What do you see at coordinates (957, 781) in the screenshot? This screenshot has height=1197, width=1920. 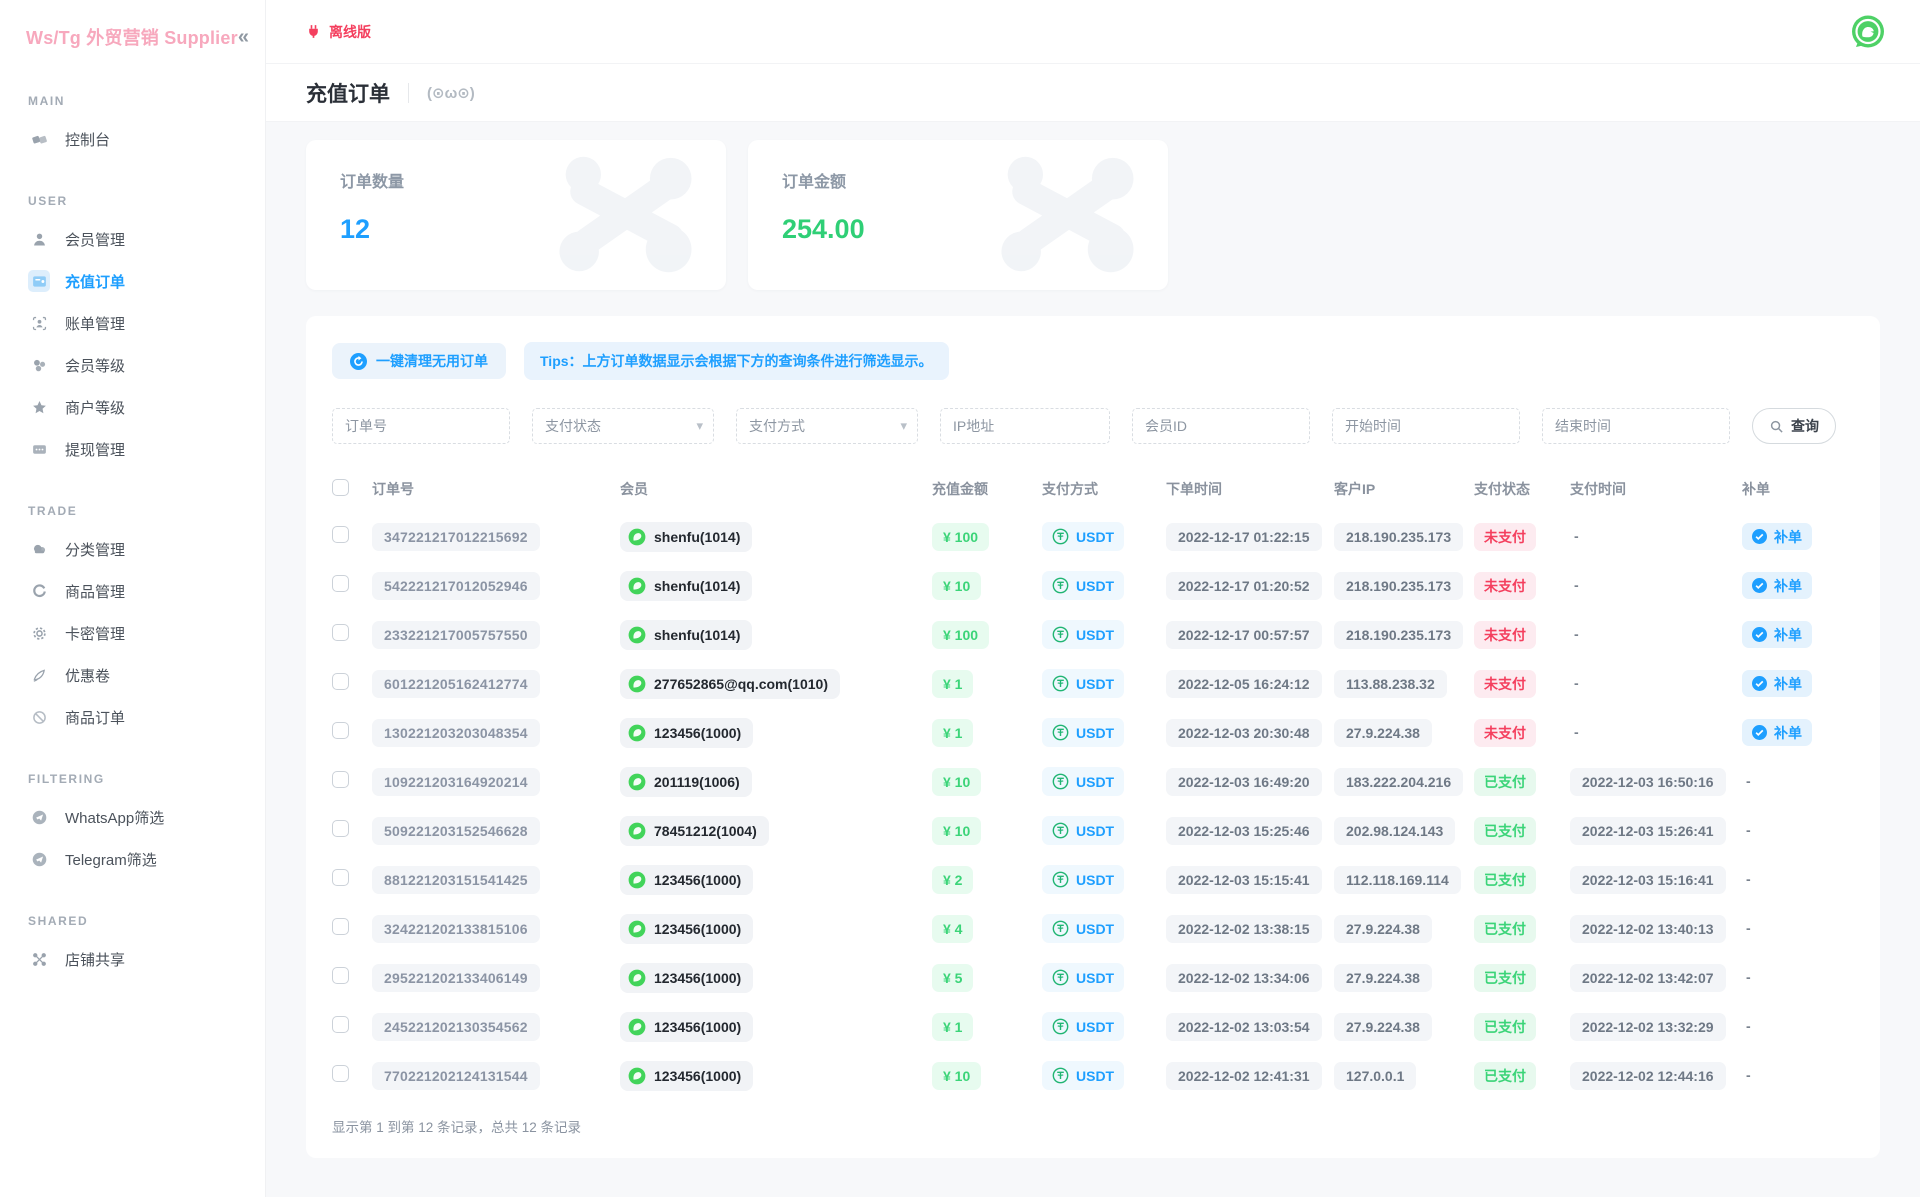 I see `recharge-amount: ¥ 10` at bounding box center [957, 781].